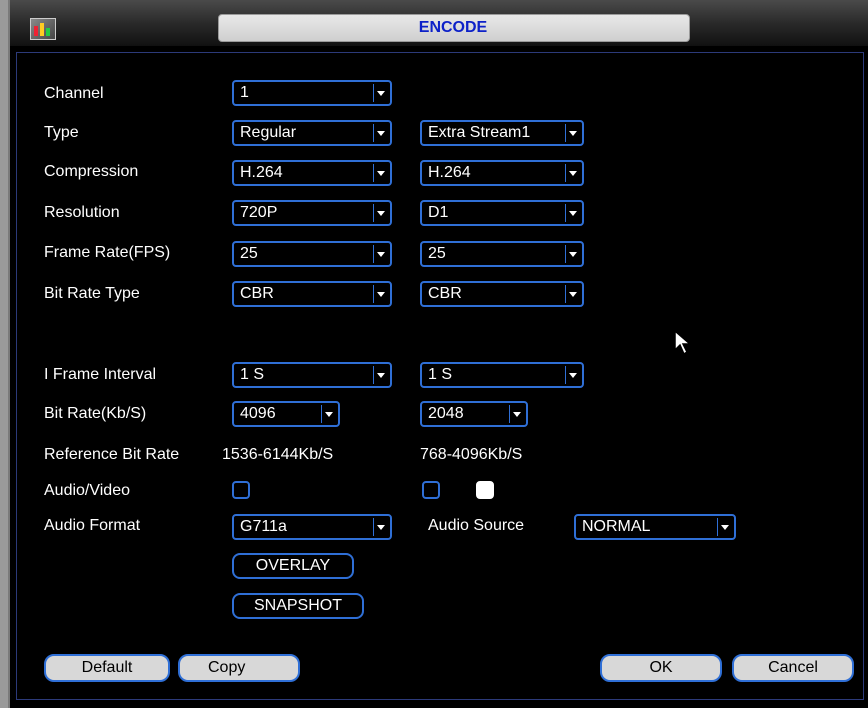  I want to click on i-frame-interval-label: I Frame Interval, so click(100, 374).